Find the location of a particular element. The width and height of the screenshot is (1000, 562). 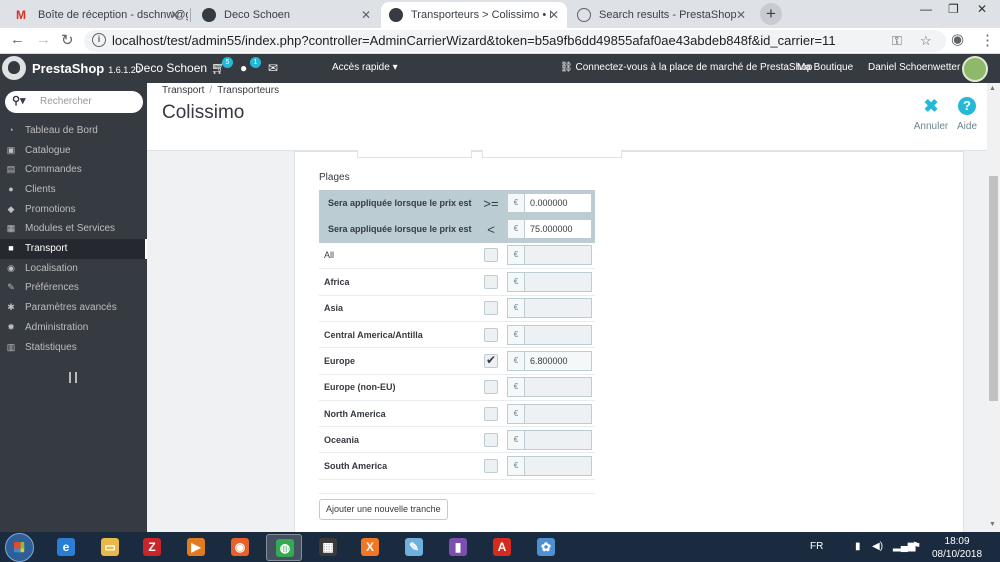

key-icon: ⚿ is located at coordinates (897, 41).